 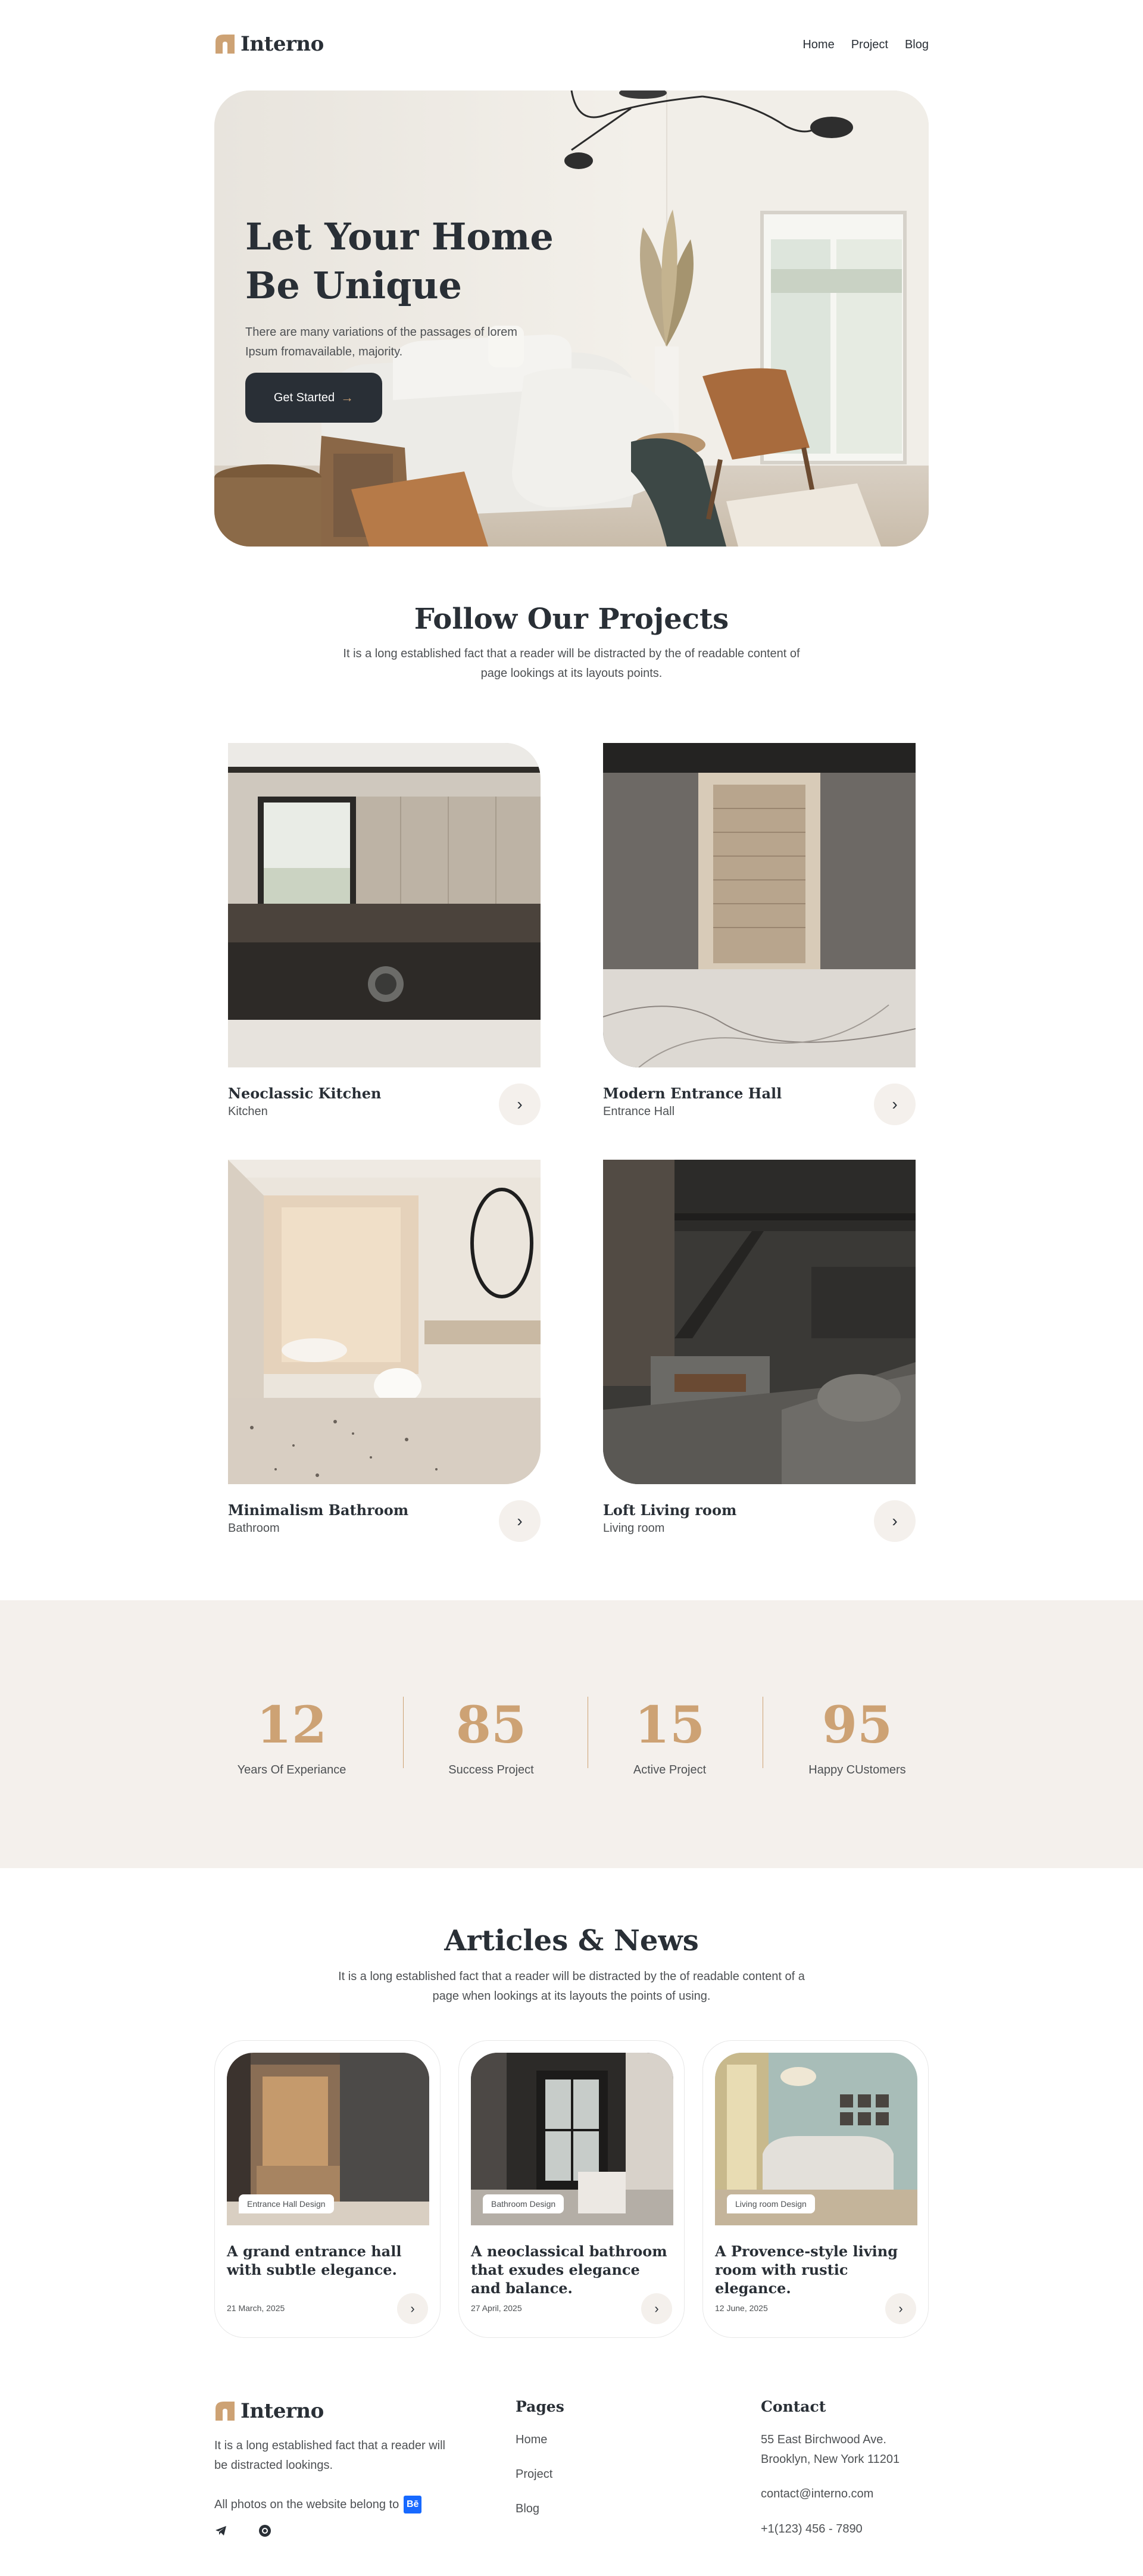 What do you see at coordinates (282, 44) in the screenshot?
I see `logo-text: Interno` at bounding box center [282, 44].